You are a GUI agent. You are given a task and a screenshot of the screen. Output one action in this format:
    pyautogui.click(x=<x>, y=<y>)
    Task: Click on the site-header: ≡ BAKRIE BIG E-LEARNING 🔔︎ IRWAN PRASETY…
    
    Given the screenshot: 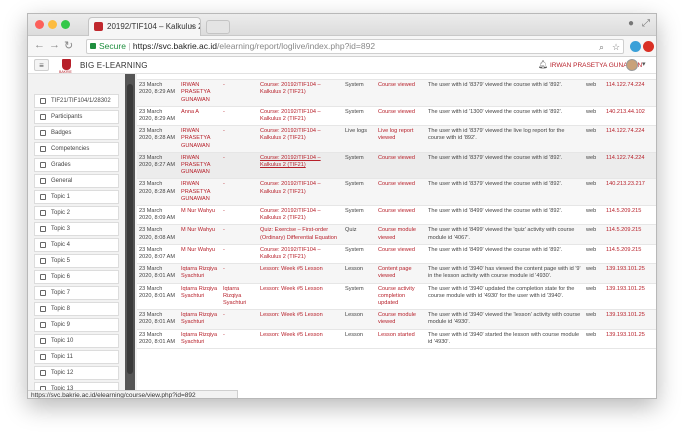 What is the action you would take?
    pyautogui.click(x=342, y=65)
    